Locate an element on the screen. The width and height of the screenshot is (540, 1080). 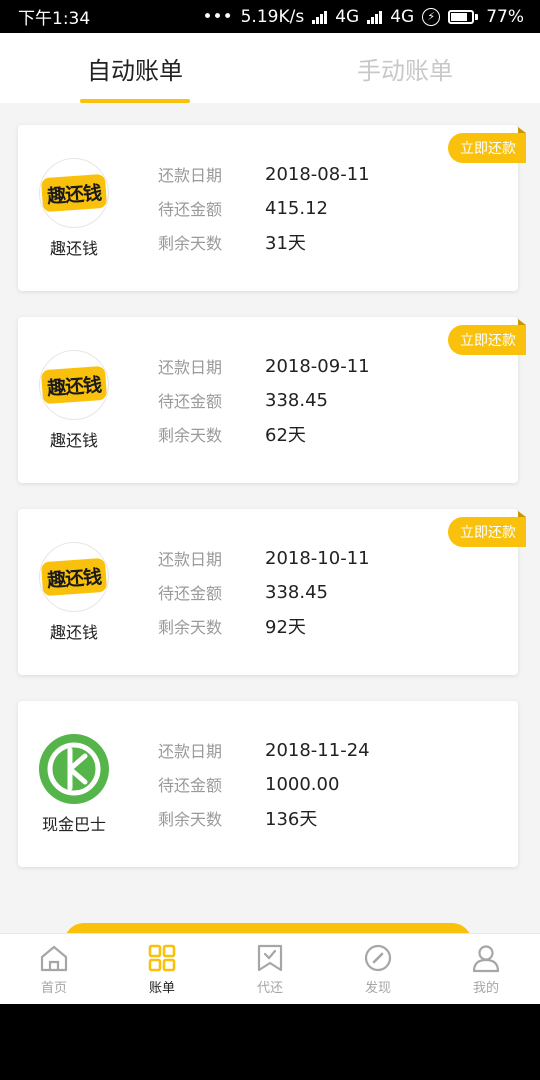
bottom-nav: 首页 账单 代还 发现 我的 is located at coordinates (270, 968).